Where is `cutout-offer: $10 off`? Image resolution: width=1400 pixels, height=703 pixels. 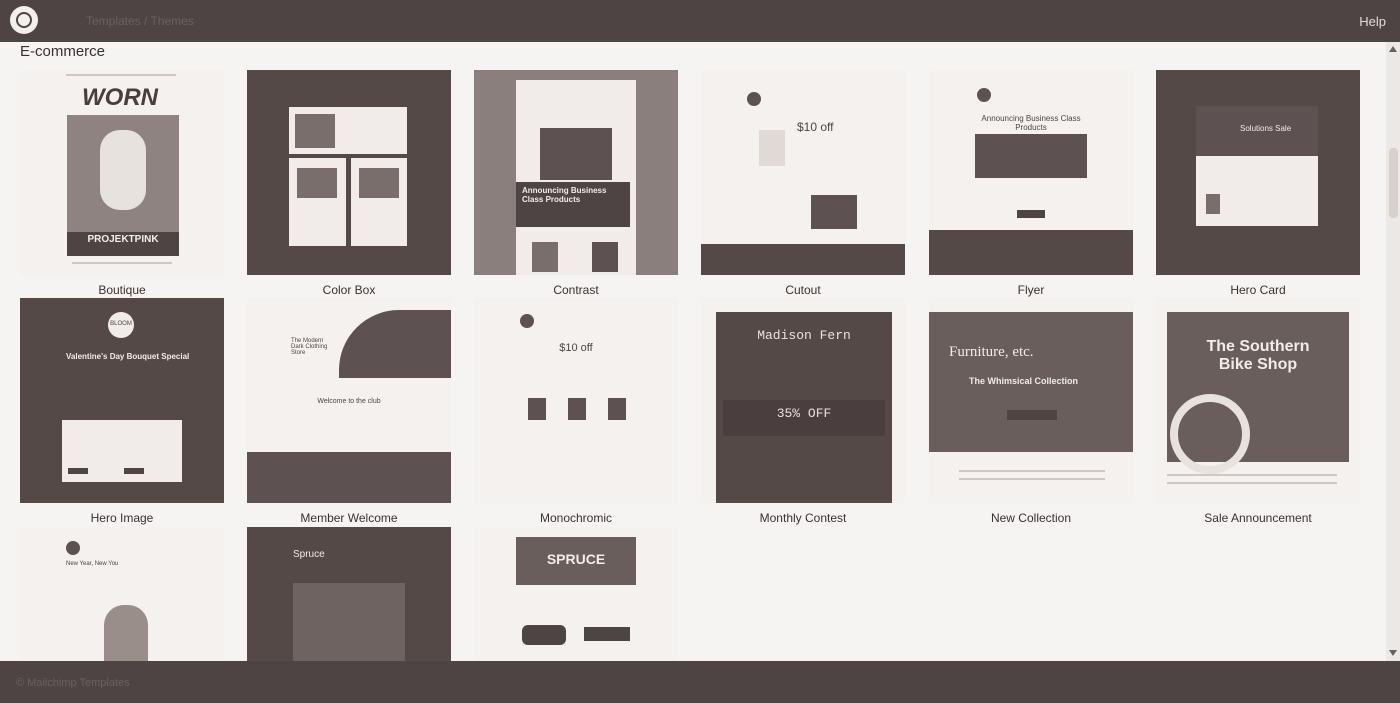 cutout-offer: $10 off is located at coordinates (815, 127).